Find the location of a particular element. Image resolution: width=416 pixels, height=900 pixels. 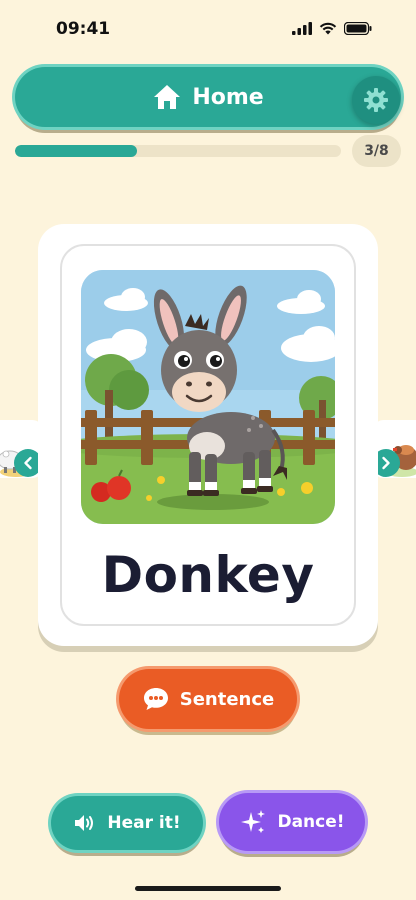

progress-counter: 3/8 is located at coordinates (376, 151).